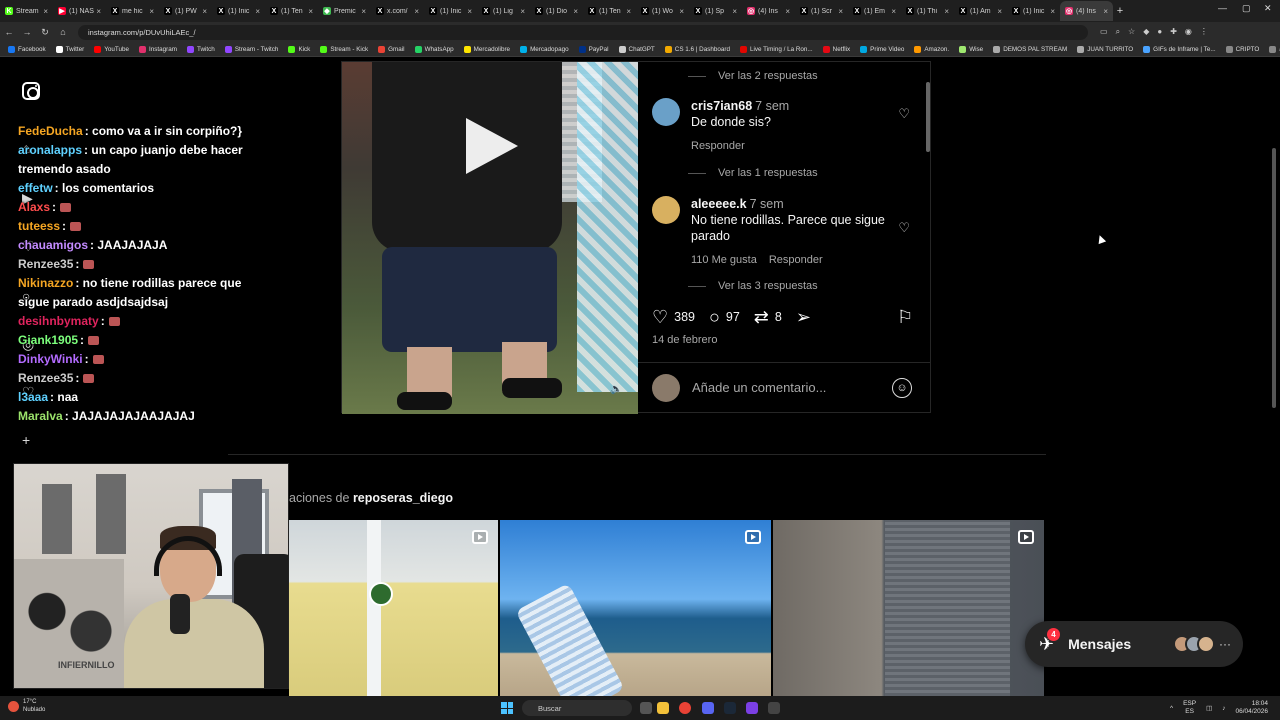  What do you see at coordinates (9, 32) in the screenshot?
I see `back-icon: ←` at bounding box center [9, 32].